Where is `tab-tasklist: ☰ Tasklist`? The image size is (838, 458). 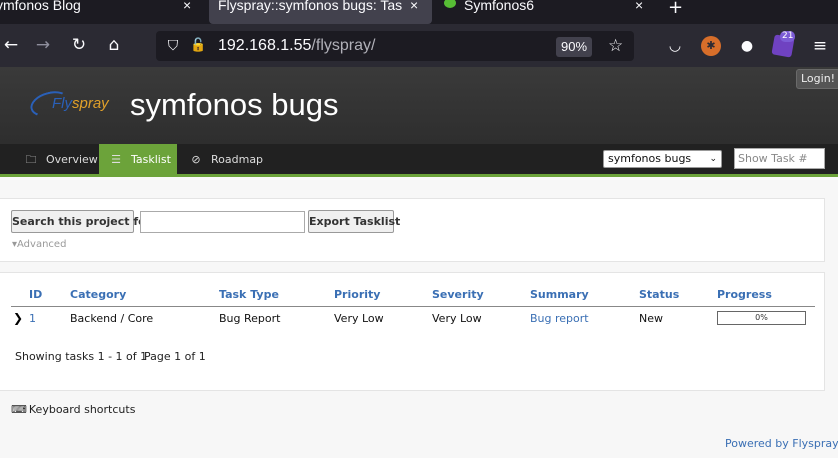 tab-tasklist: ☰ Tasklist is located at coordinates (138, 159).